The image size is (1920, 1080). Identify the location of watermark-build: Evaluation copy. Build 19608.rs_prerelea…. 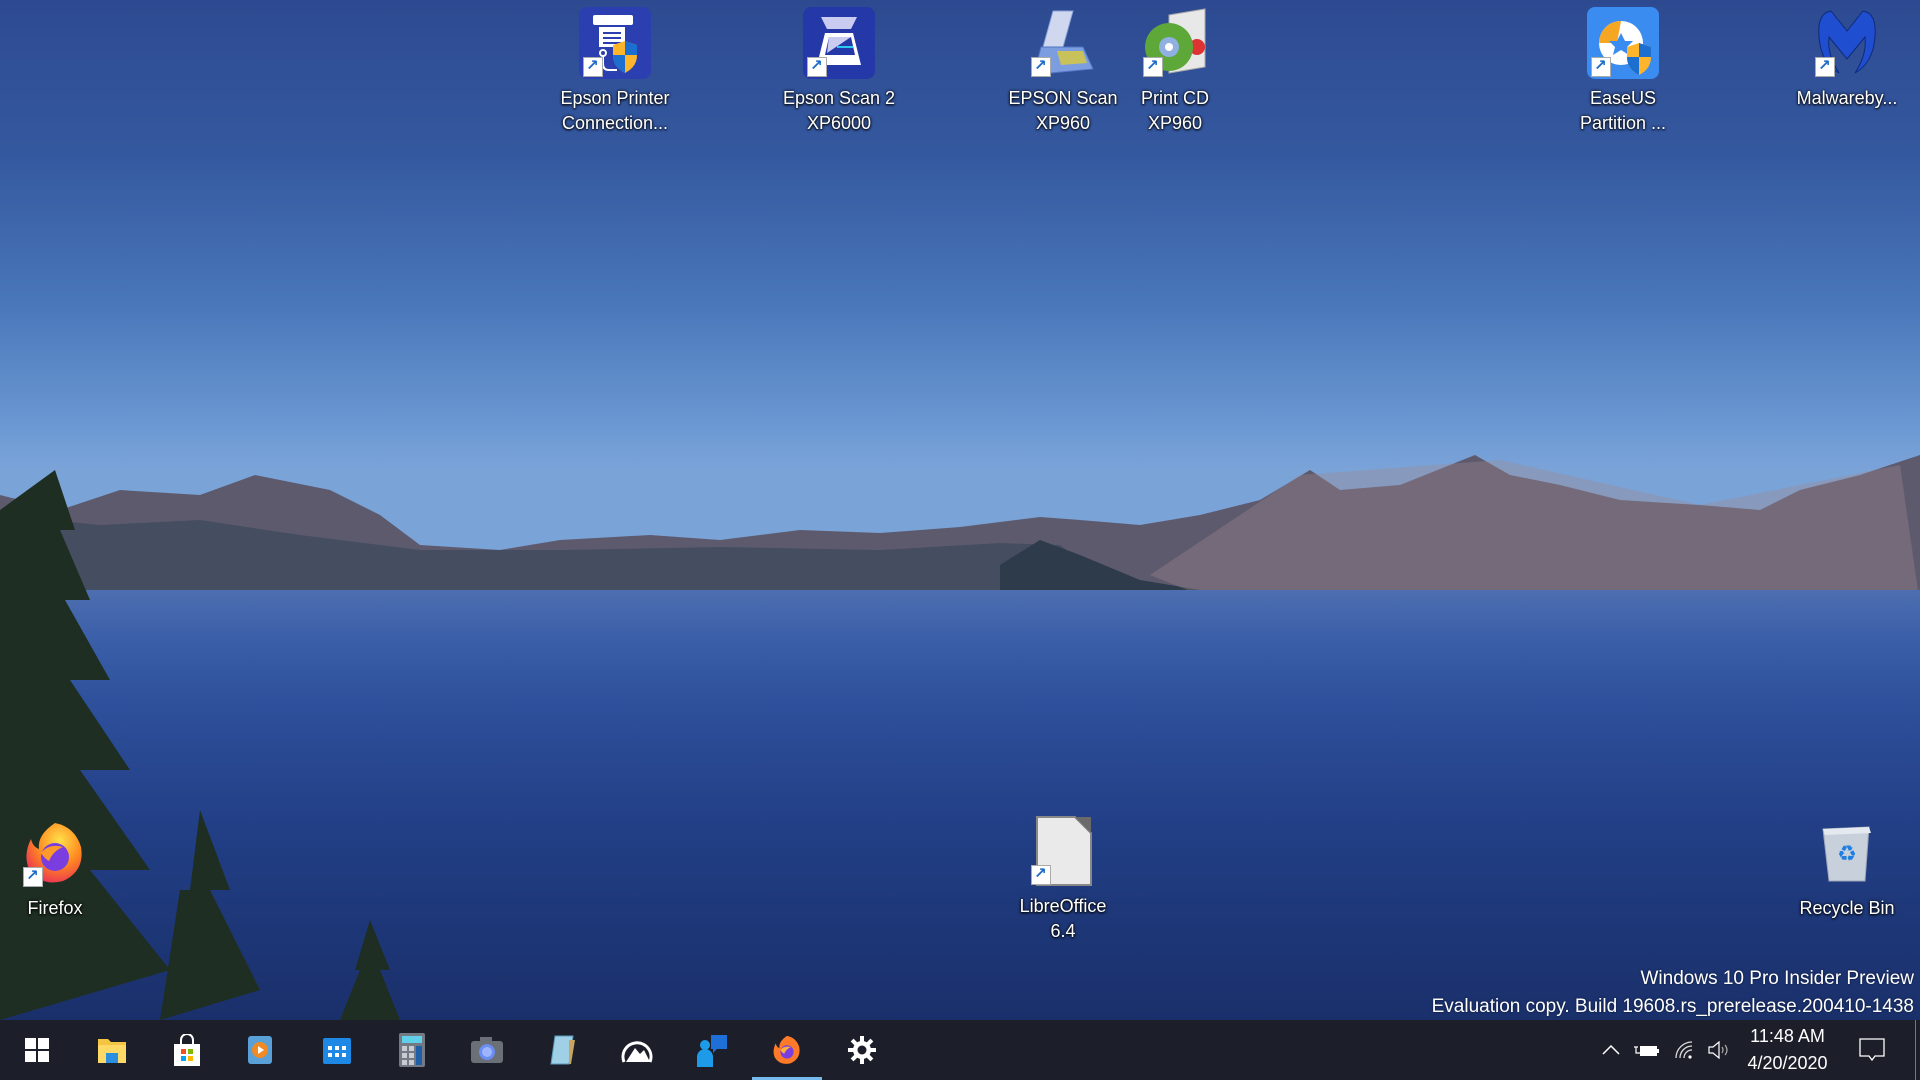
(1672, 1006).